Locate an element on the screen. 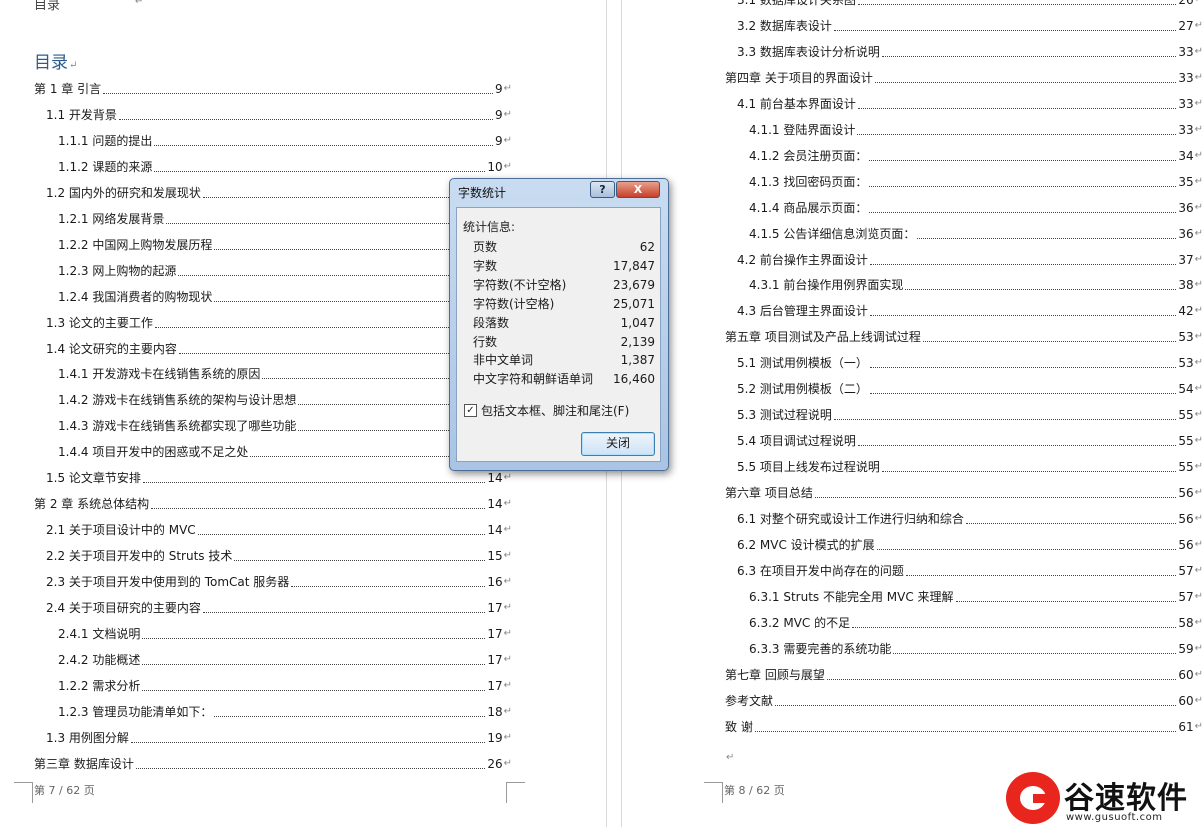  toc-entry: 1.2.1 网络发展背景11↵ is located at coordinates (285, 219).